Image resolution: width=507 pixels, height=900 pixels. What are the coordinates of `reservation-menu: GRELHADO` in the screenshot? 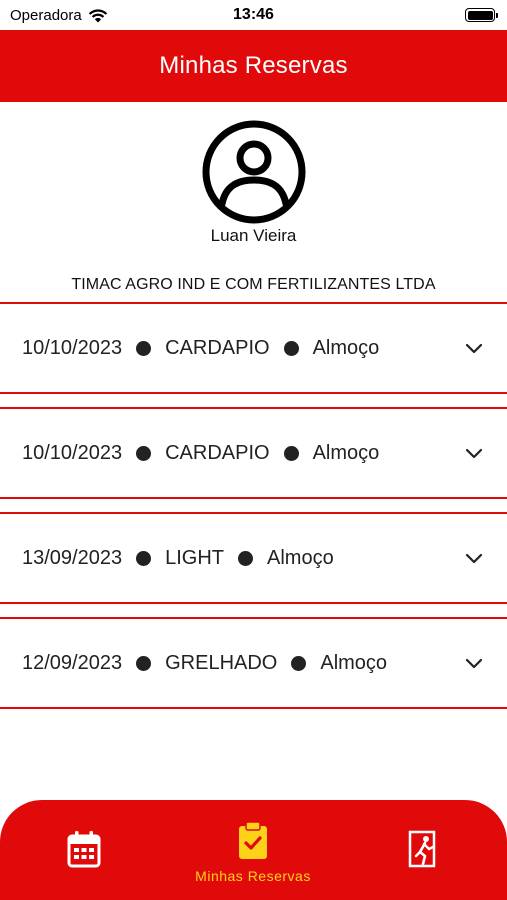 It's located at (221, 662).